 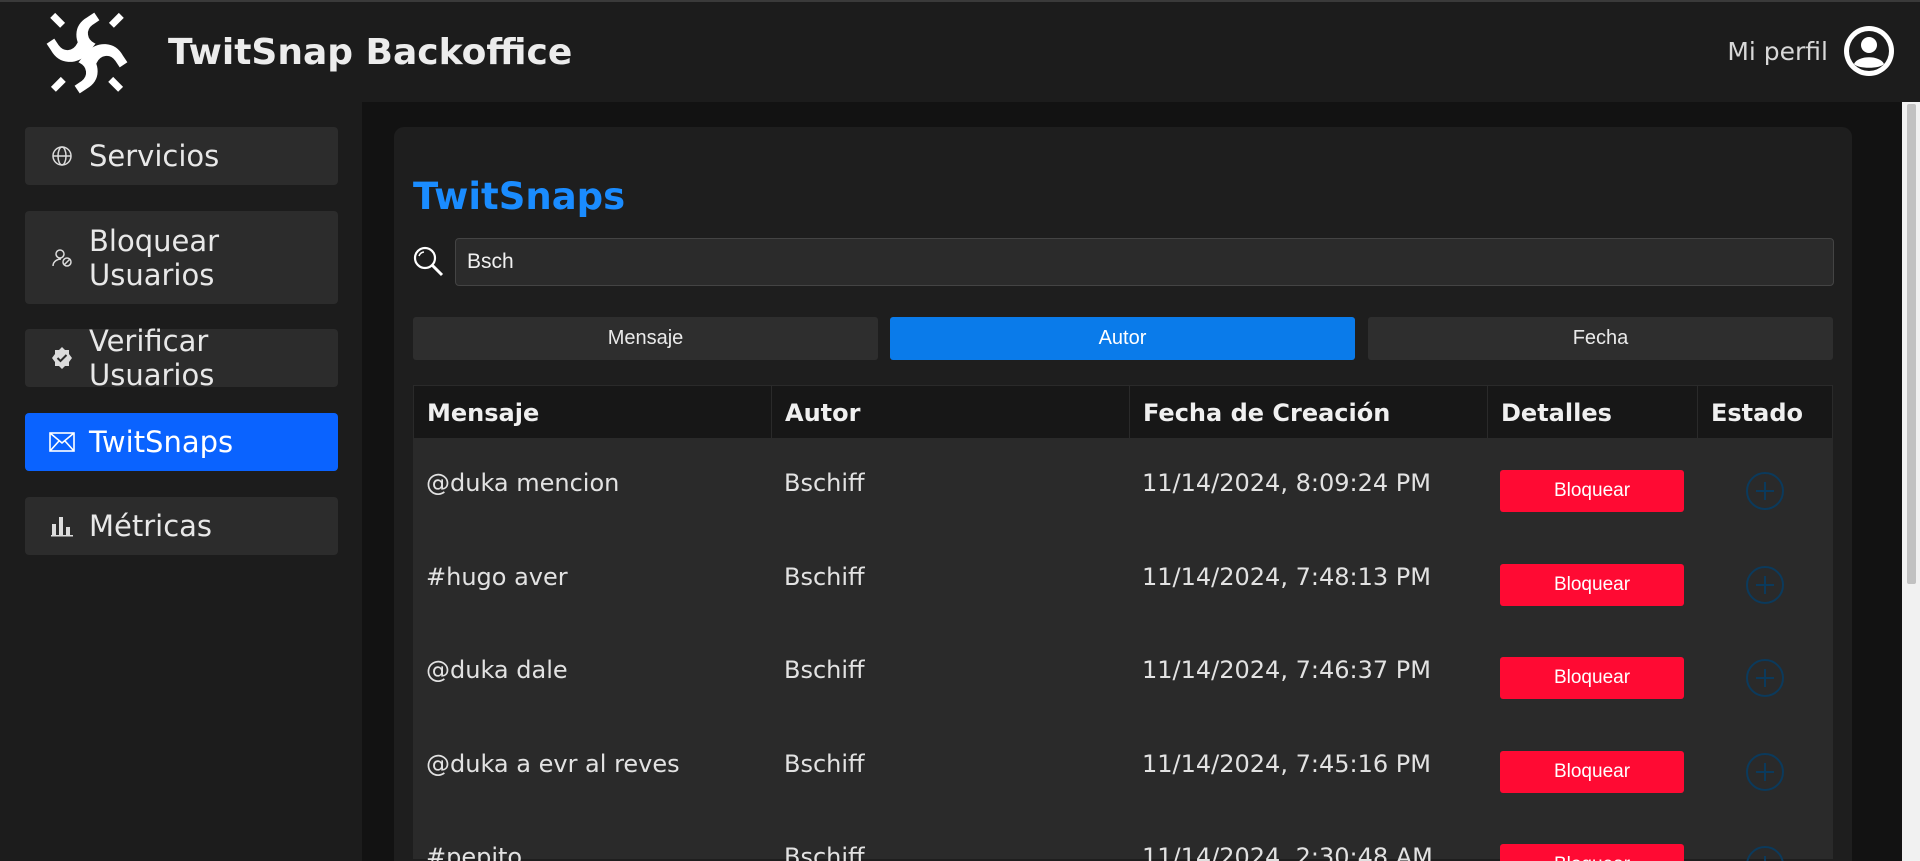 I want to click on app-title: TwitSnap Backoffice, so click(x=370, y=52).